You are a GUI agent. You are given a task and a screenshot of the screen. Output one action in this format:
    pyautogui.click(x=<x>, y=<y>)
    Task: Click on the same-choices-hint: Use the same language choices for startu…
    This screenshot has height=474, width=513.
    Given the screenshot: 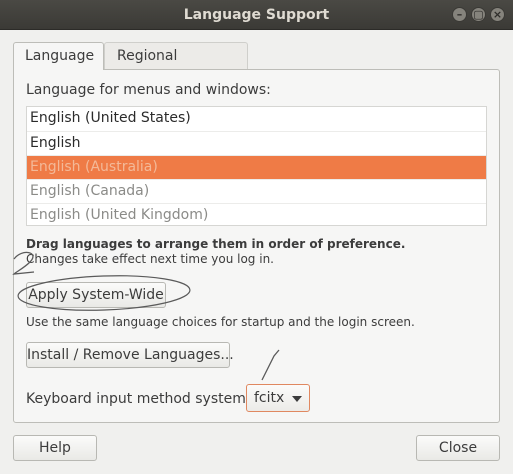 What is the action you would take?
    pyautogui.click(x=220, y=322)
    